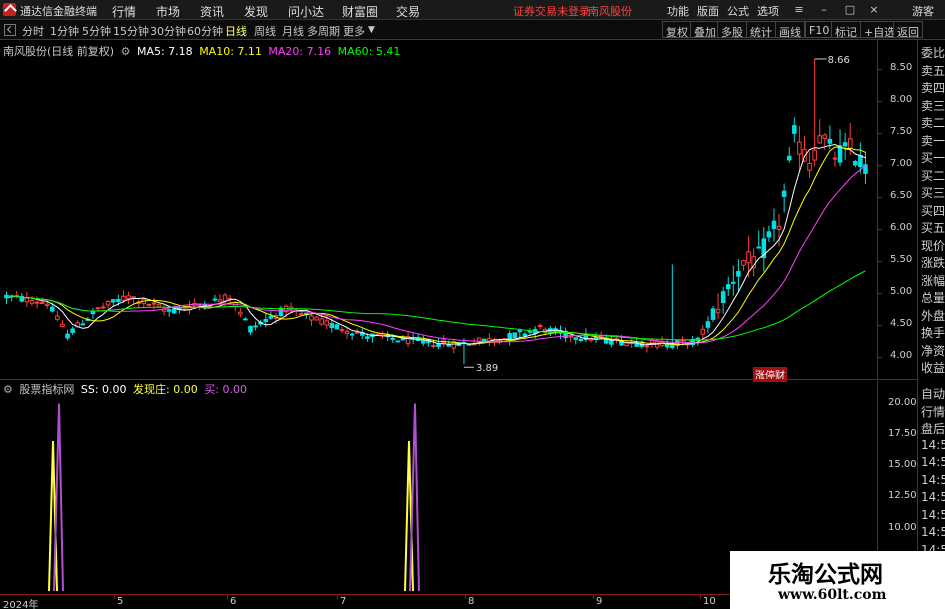 The image size is (945, 609). Describe the element at coordinates (678, 11) in the screenshot. I see `menu-function: 功能` at that location.